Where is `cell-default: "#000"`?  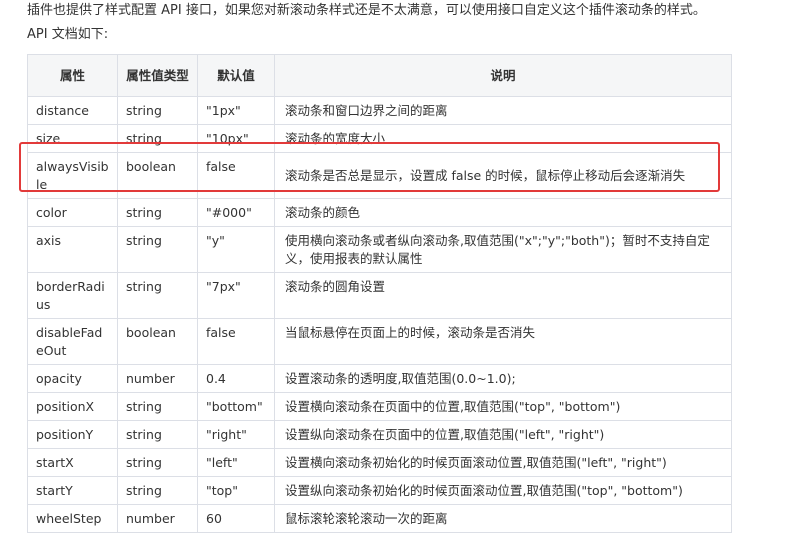 cell-default: "#000" is located at coordinates (236, 212).